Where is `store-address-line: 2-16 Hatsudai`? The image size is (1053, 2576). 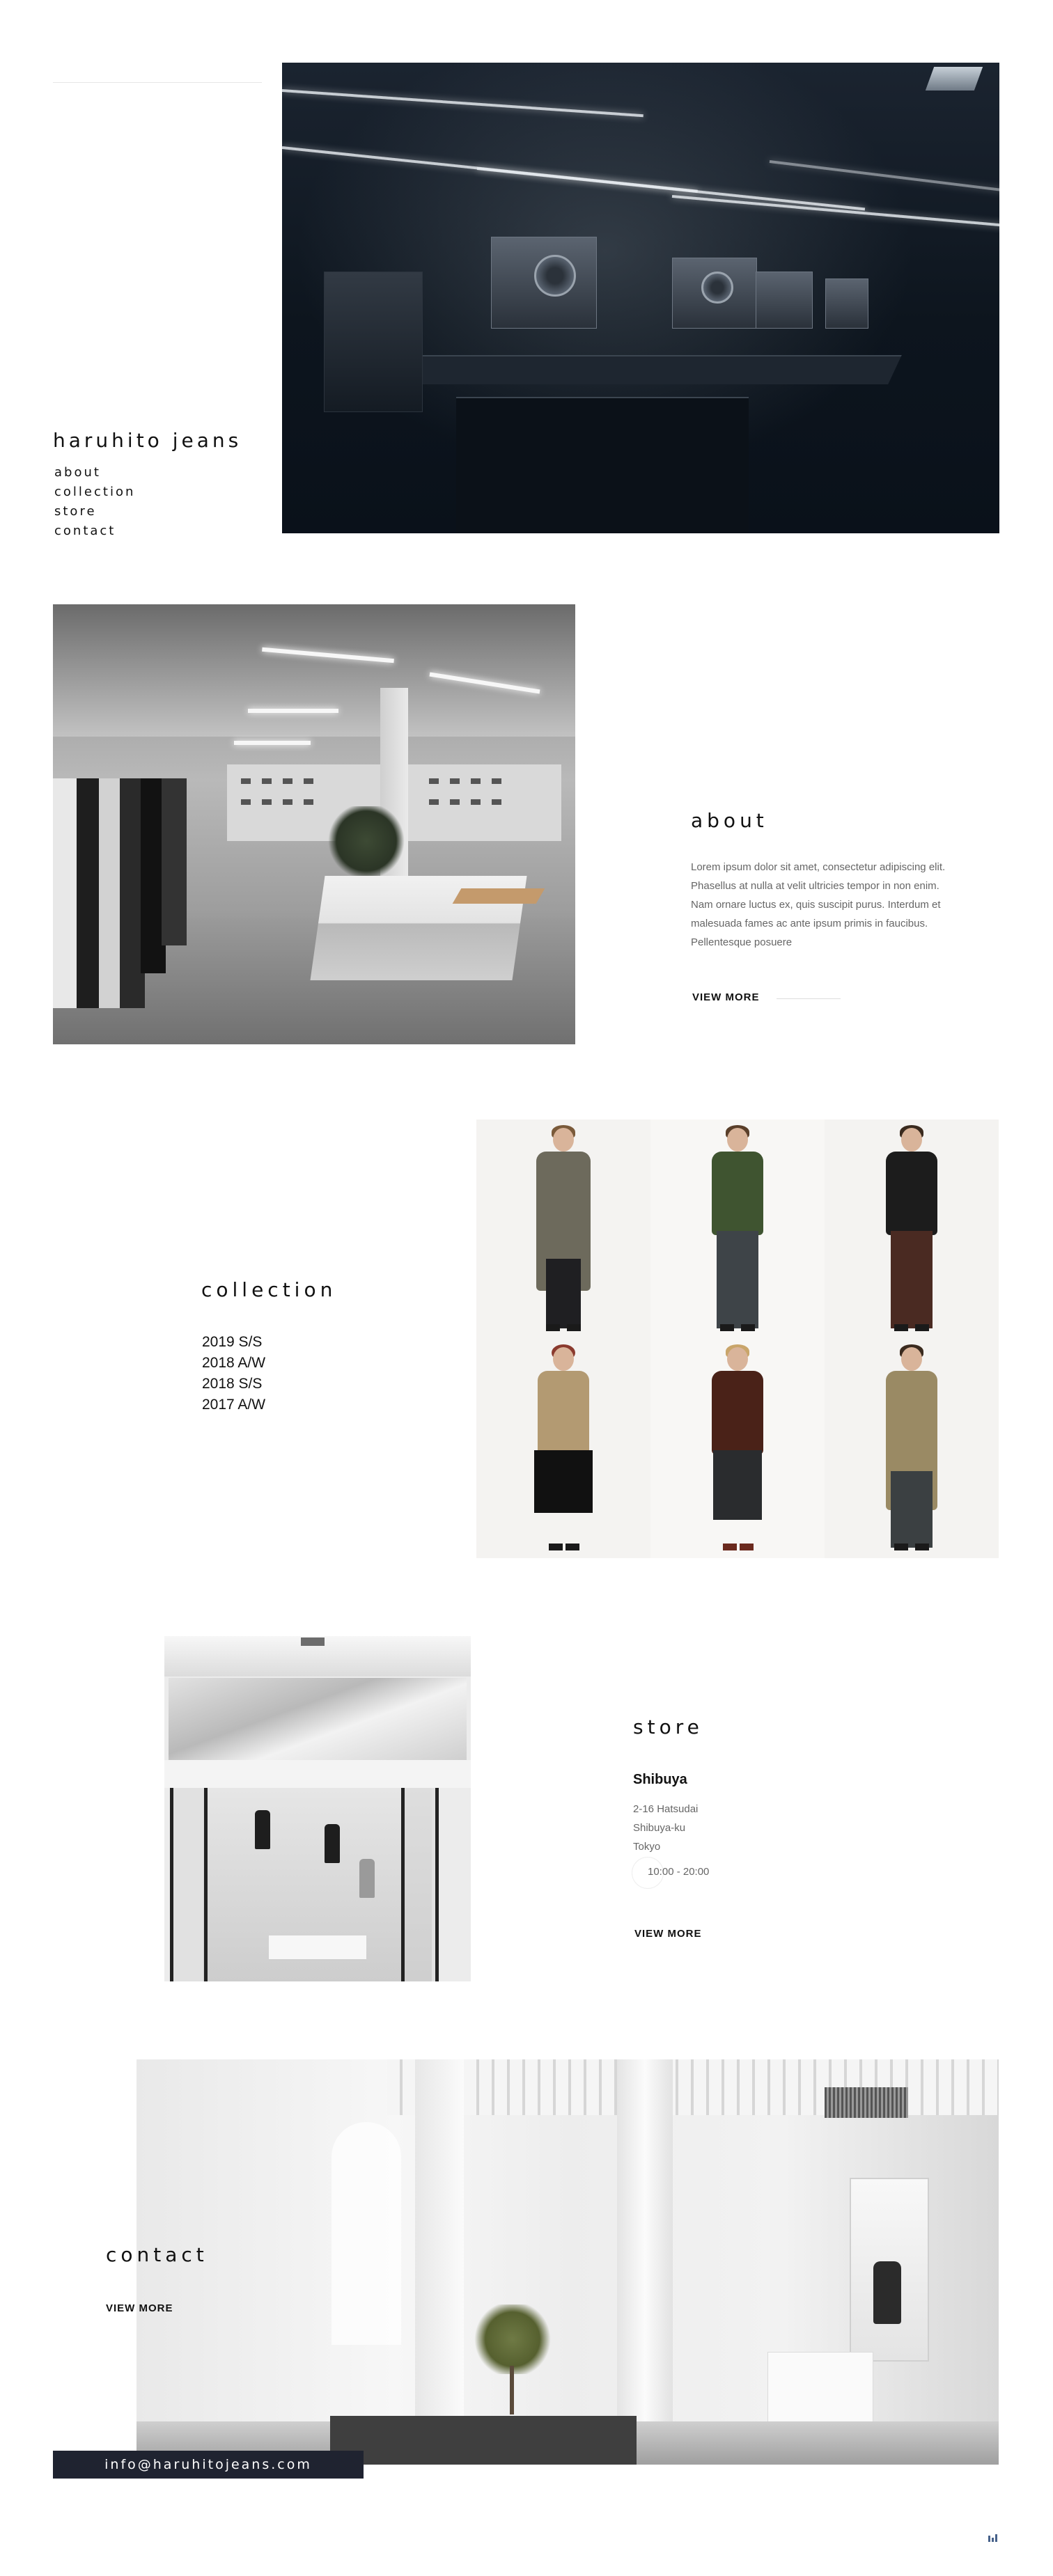
store-address-line: 2-16 Hatsudai is located at coordinates (666, 1809).